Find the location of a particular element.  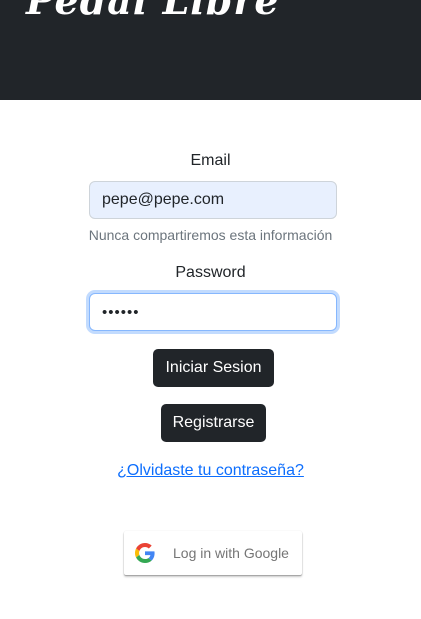

email-help-text: Nunca compartiremos esta información is located at coordinates (210, 235).